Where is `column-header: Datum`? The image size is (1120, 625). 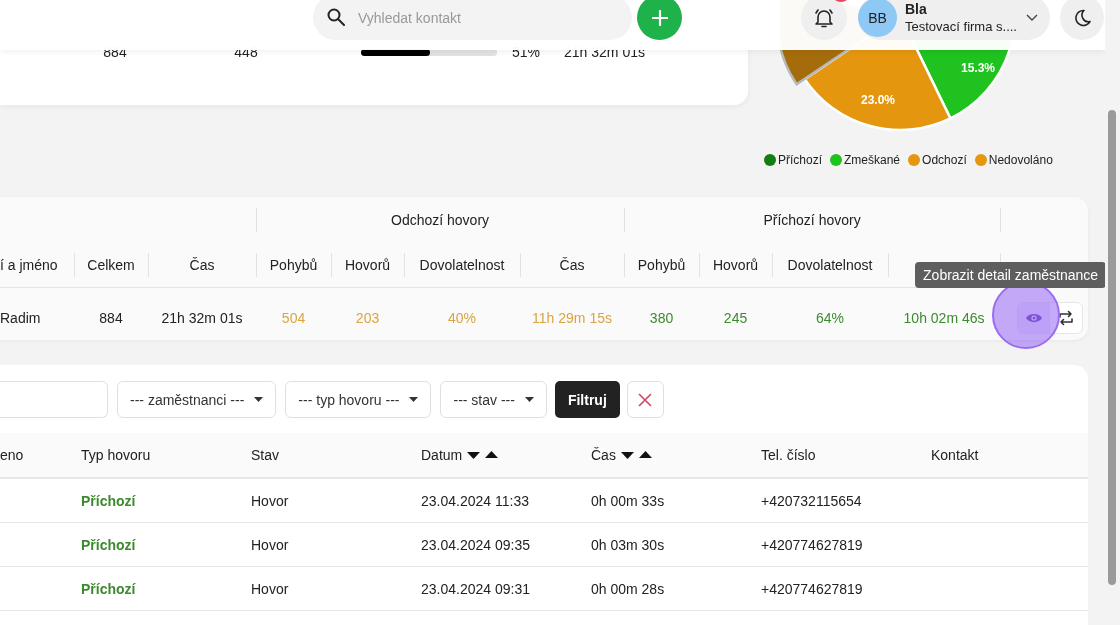
column-header: Datum is located at coordinates (442, 455).